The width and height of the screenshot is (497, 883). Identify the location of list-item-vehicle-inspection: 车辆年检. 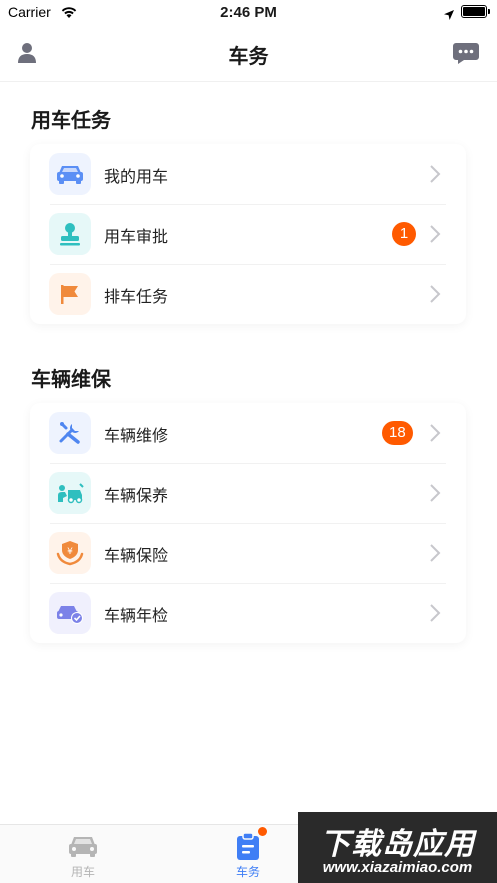
(248, 613).